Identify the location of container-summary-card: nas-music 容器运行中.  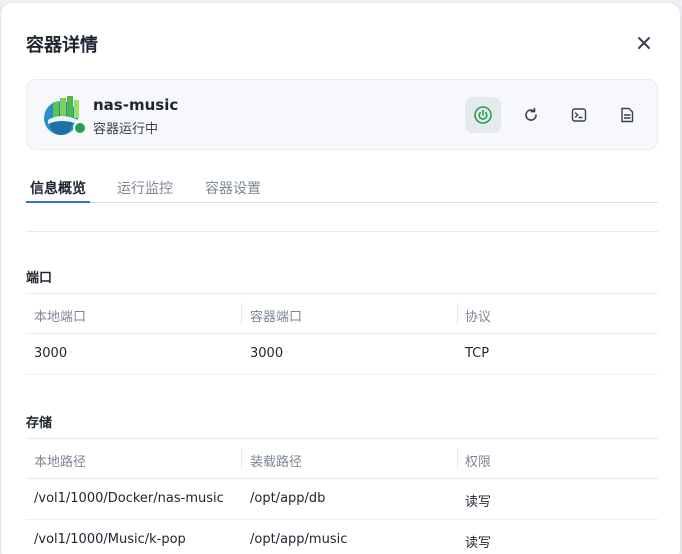
(342, 114).